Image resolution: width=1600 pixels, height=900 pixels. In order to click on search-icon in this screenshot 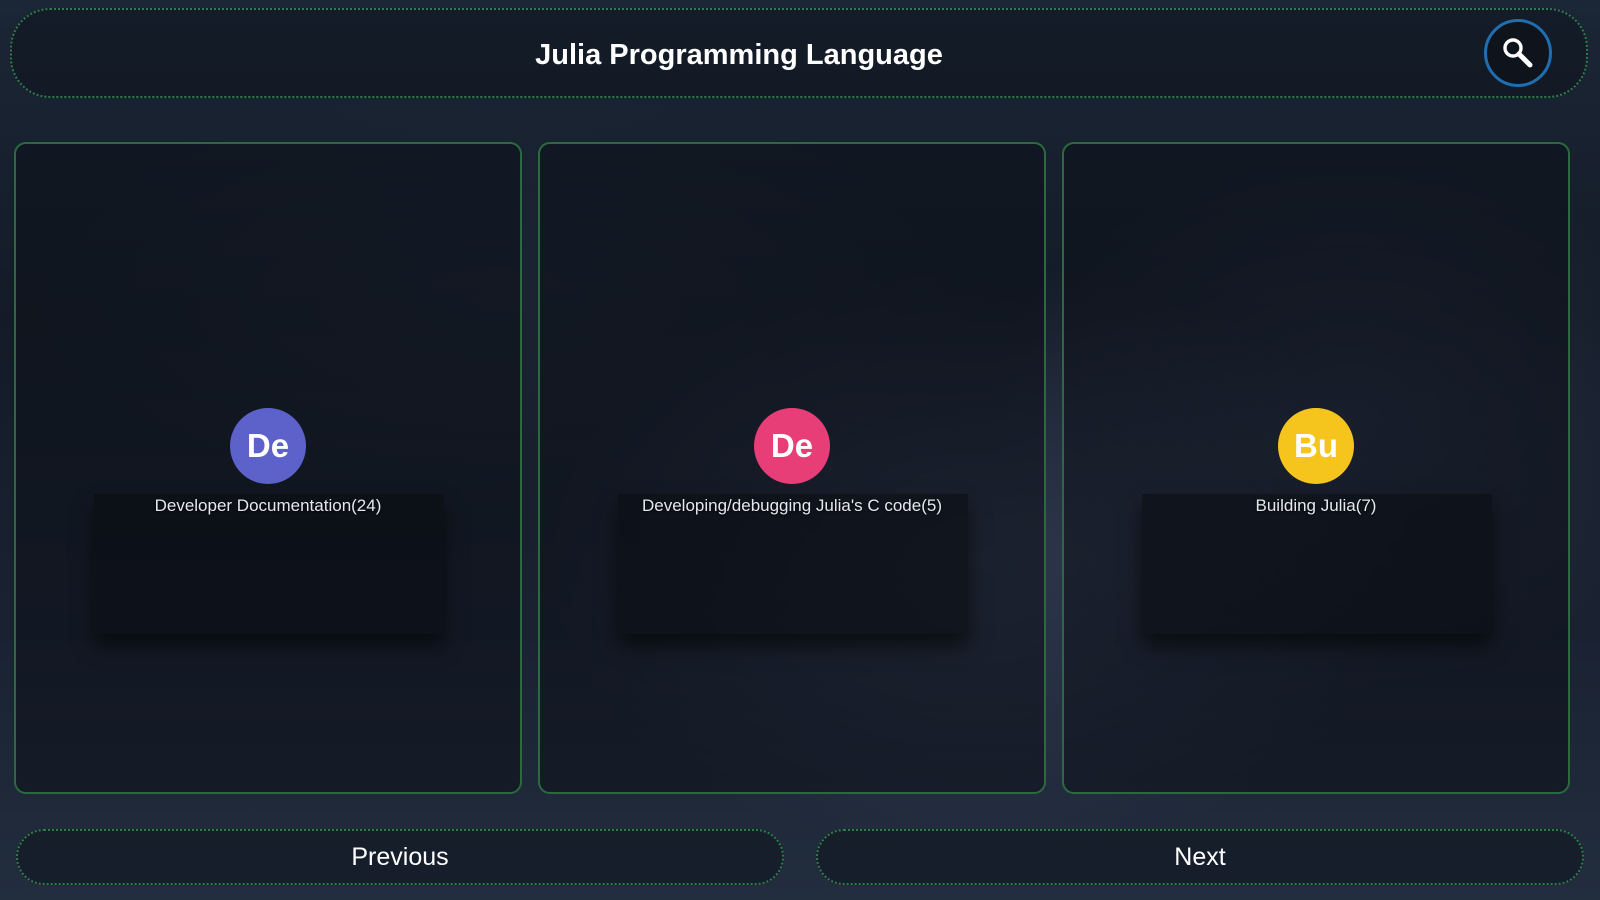, I will do `click(1518, 53)`.